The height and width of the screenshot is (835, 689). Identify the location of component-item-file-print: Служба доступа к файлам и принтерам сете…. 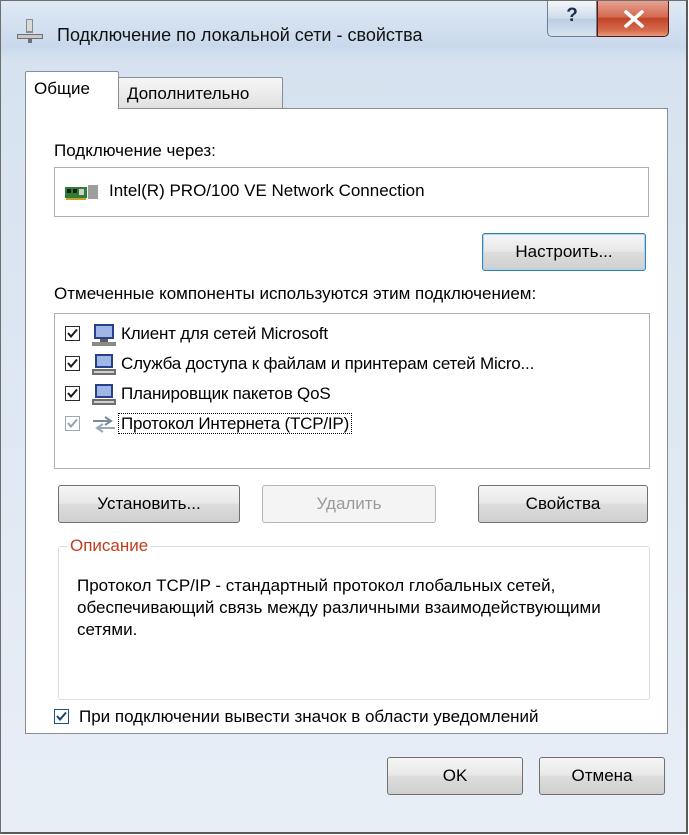
(352, 365).